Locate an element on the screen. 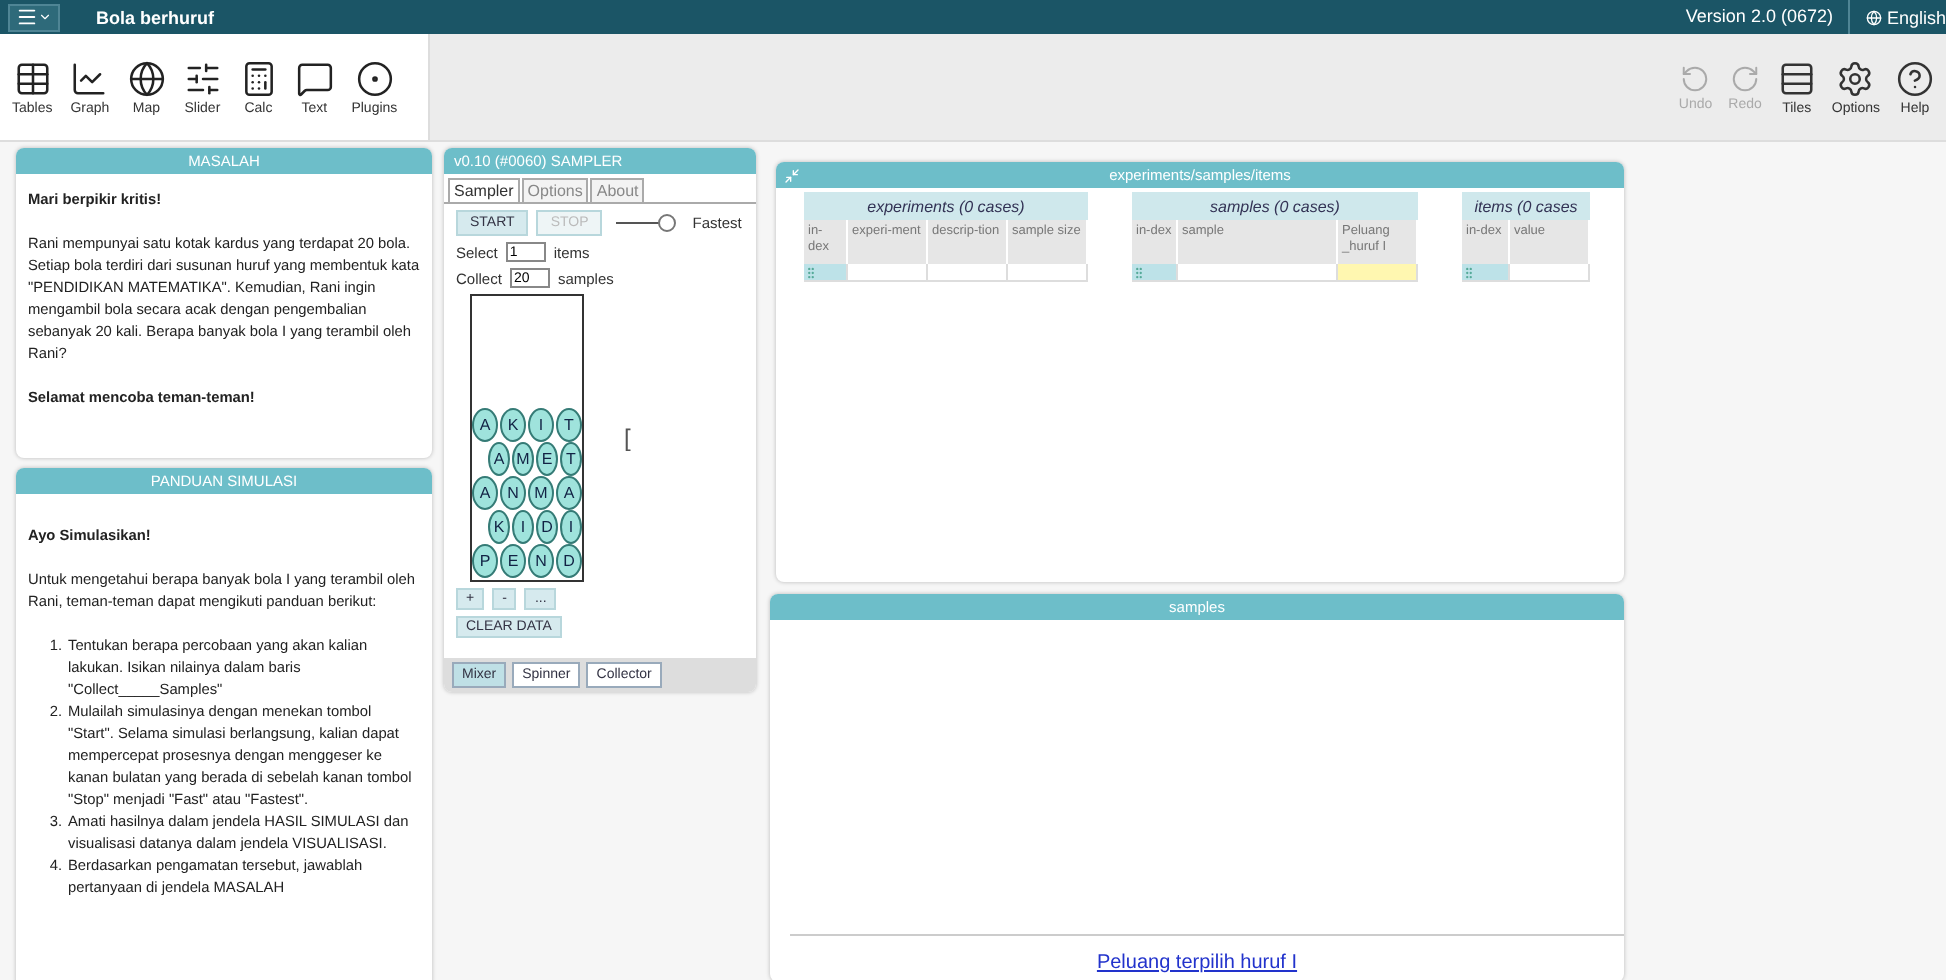 The height and width of the screenshot is (980, 1946). bracket-text: [ is located at coordinates (627, 438).